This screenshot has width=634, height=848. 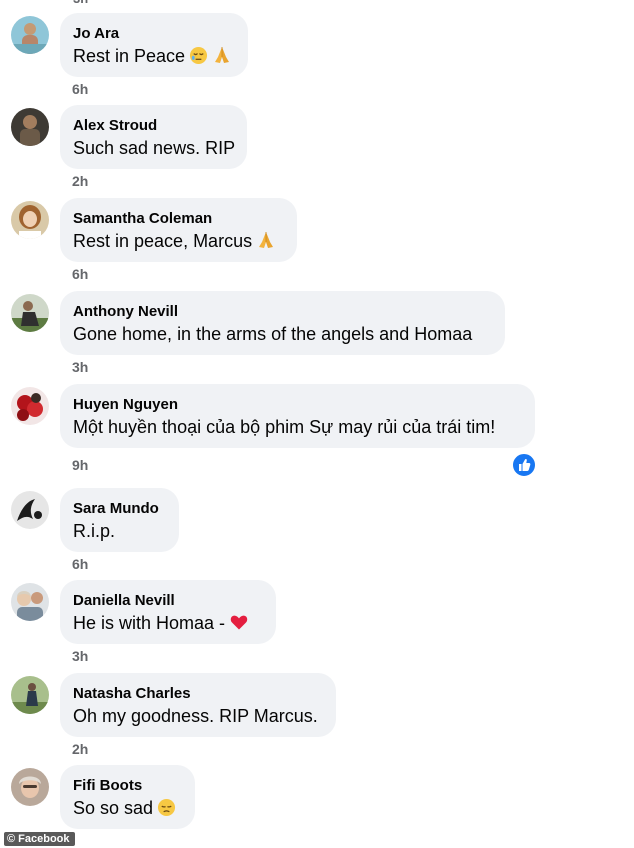 I want to click on comment-text: Oh my goodness. RIP Marcus., so click(x=195, y=716).